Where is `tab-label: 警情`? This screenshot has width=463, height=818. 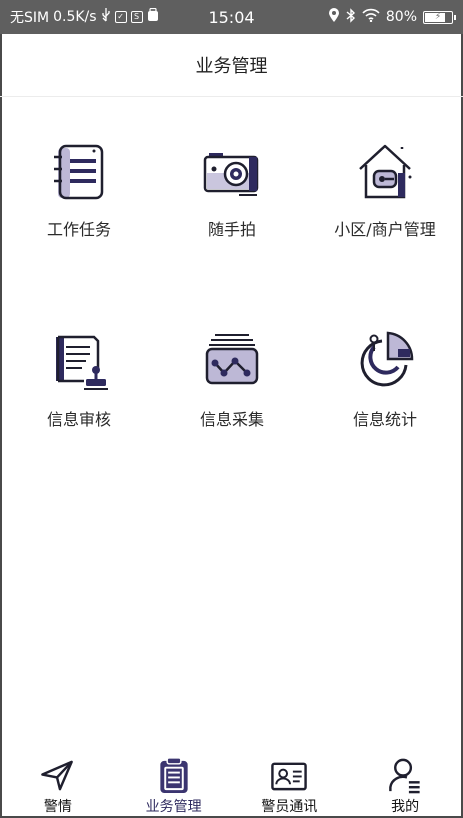
tab-label: 警情 is located at coordinates (57, 807).